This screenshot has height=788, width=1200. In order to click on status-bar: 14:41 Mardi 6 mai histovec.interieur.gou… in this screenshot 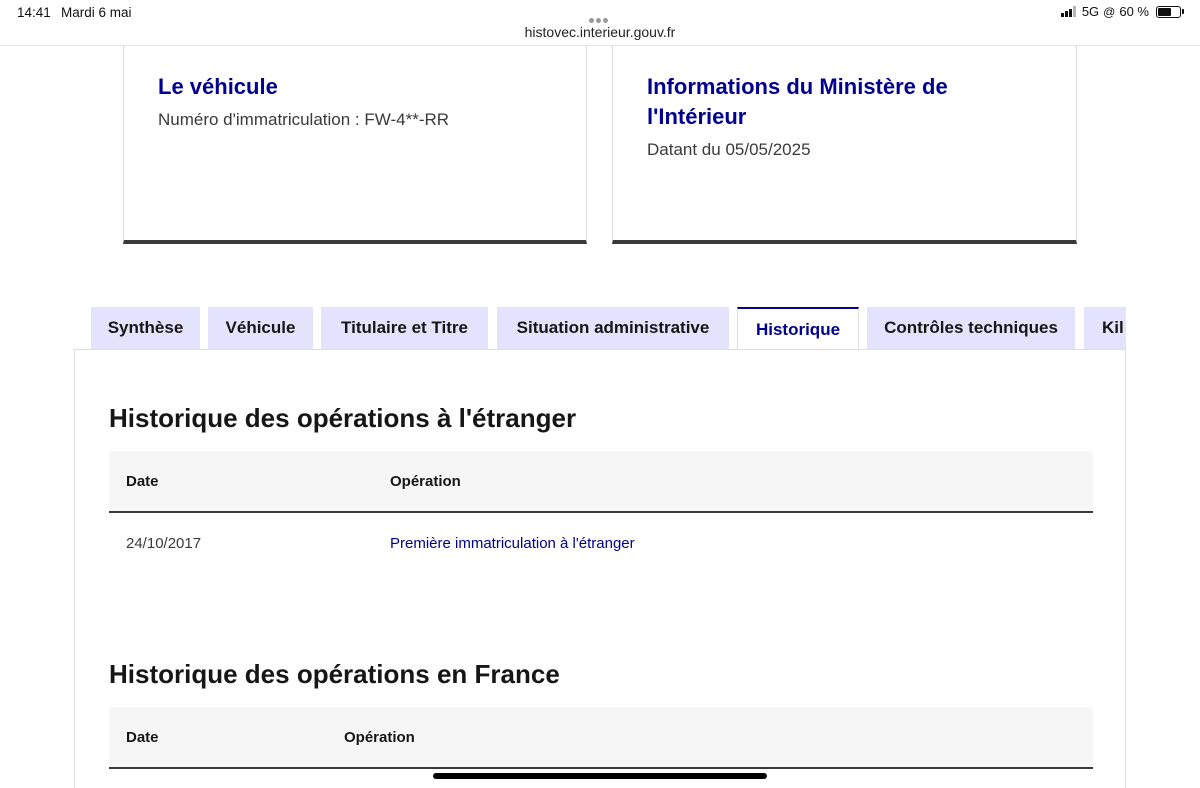, I will do `click(600, 23)`.